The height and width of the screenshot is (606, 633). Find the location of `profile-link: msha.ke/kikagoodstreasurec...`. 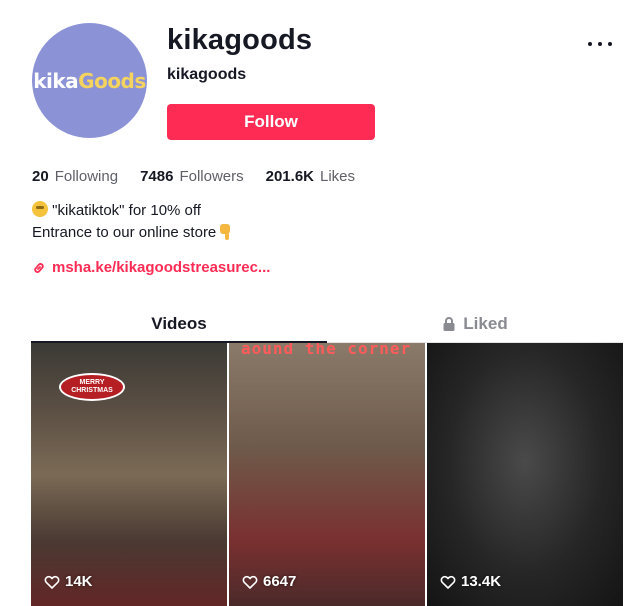

profile-link: msha.ke/kikagoodstreasurec... is located at coordinates (151, 267).